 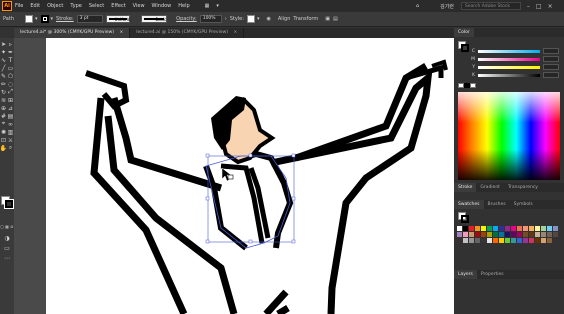 I want to click on align-label: Align, so click(x=284, y=19).